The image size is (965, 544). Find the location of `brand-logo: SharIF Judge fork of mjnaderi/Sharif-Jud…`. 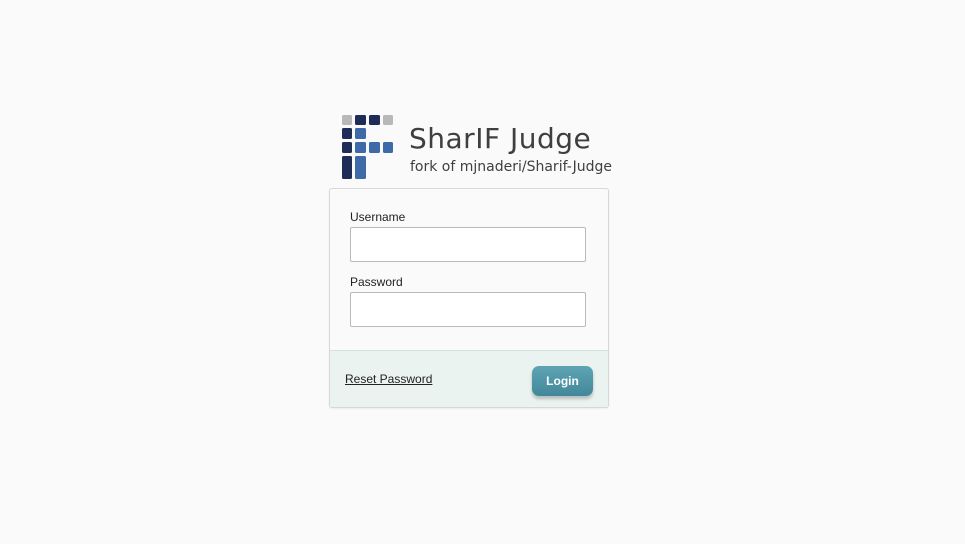

brand-logo: SharIF Judge fork of mjnaderi/Sharif-Jud… is located at coordinates (476, 148).